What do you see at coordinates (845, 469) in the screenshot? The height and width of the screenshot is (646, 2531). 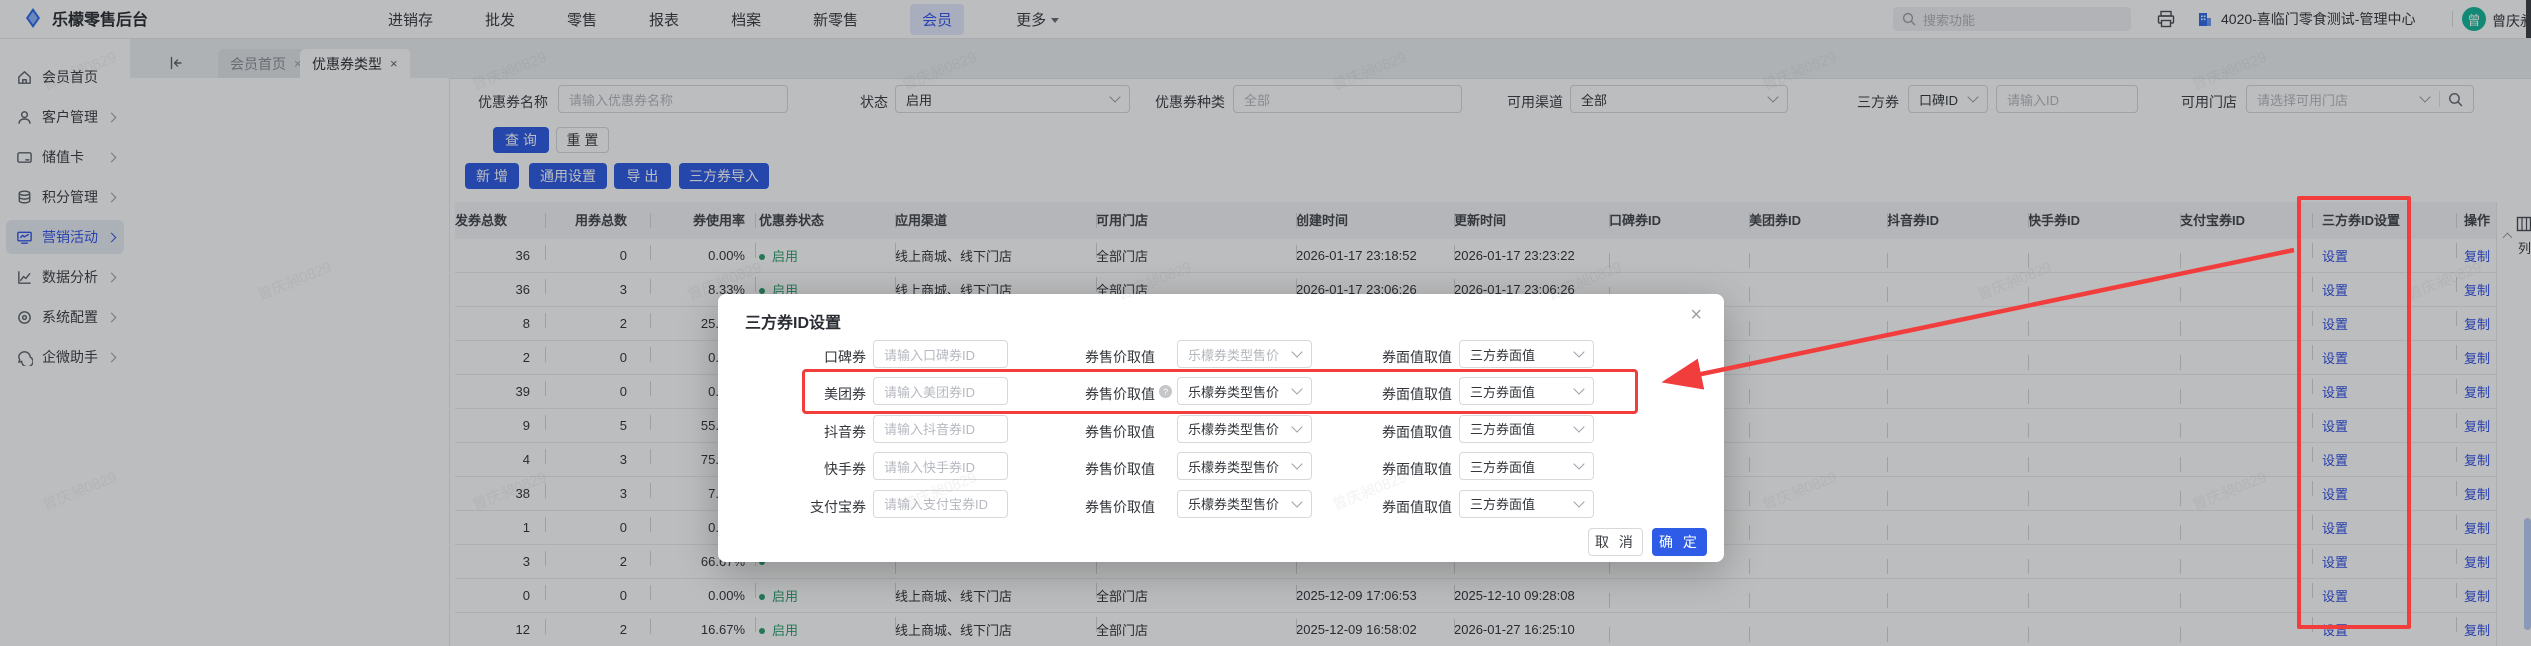 I see `coupon-platform-label: 快手券` at bounding box center [845, 469].